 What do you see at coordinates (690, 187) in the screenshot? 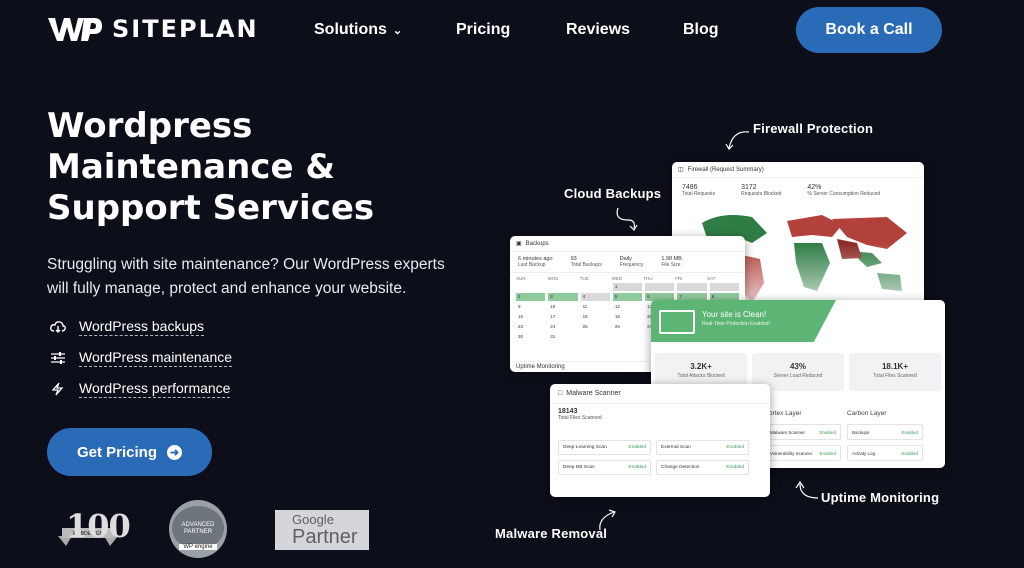
I see `stat-value: 7486` at bounding box center [690, 187].